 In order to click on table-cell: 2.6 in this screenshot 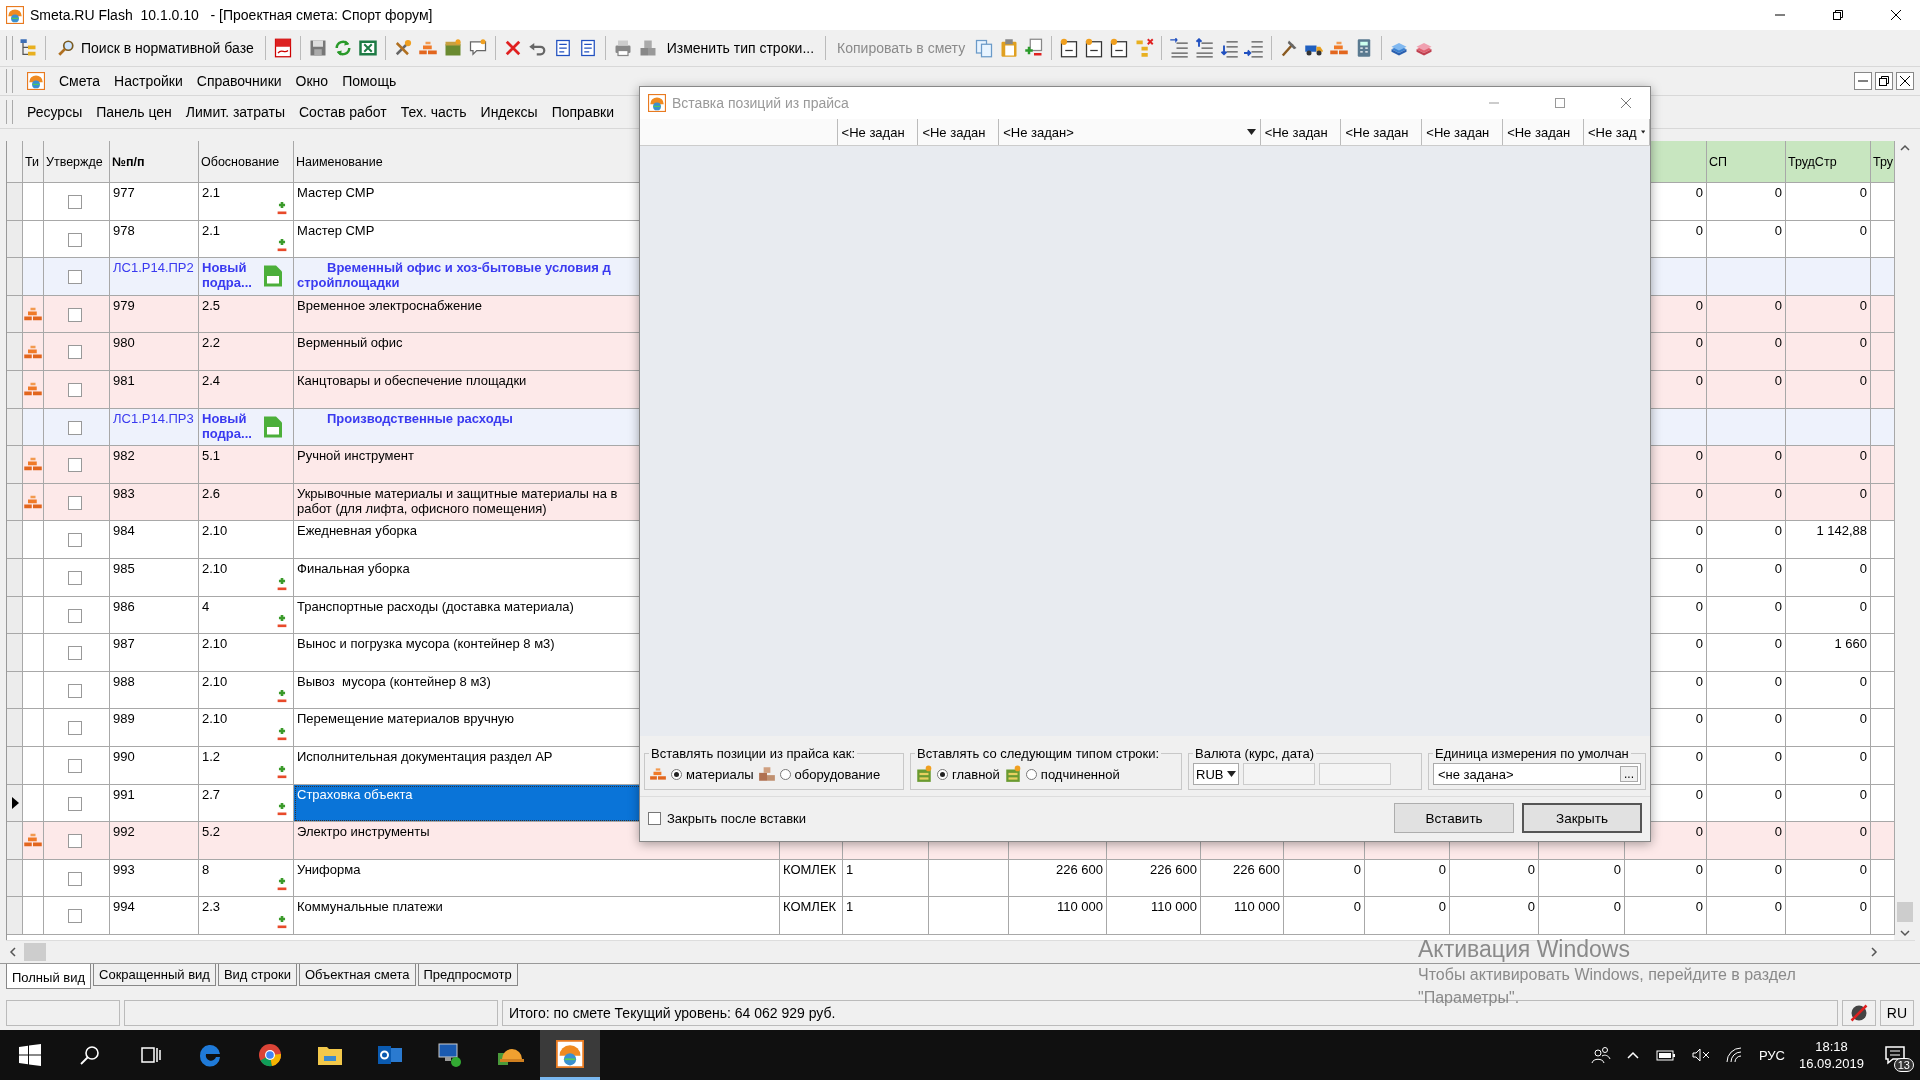, I will do `click(211, 493)`.